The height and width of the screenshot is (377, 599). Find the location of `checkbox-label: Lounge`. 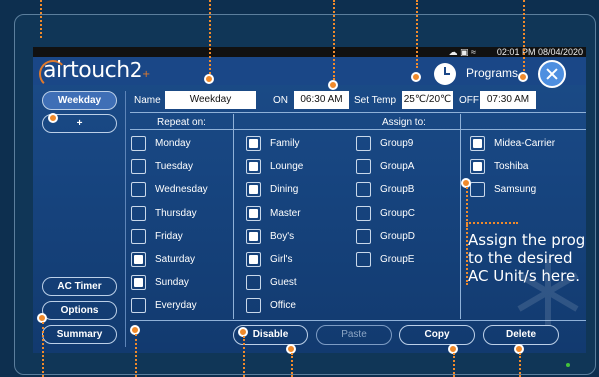

checkbox-label: Lounge is located at coordinates (287, 167).